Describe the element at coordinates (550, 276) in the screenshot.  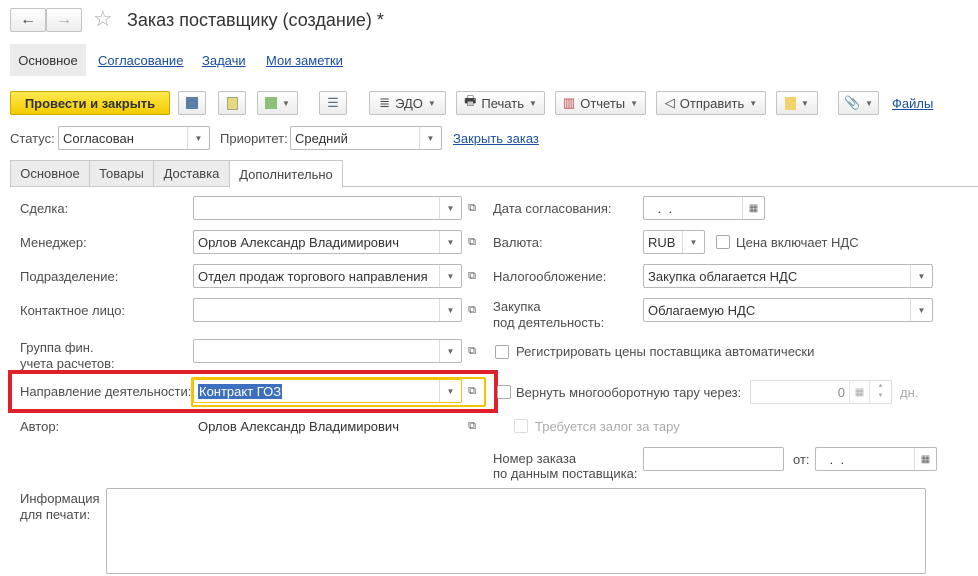
I see `taxation-label: Налогообложение:` at that location.